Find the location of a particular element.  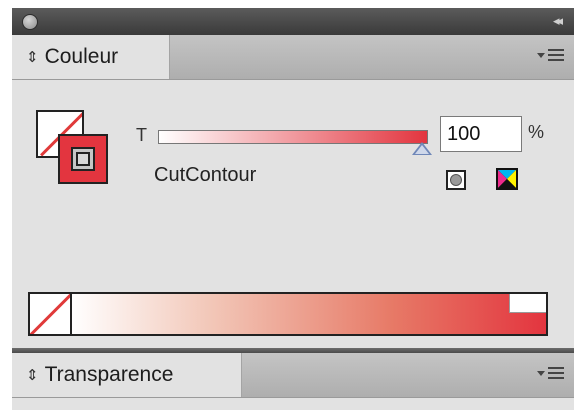

tint-slider-thumb is located at coordinates (422, 148).